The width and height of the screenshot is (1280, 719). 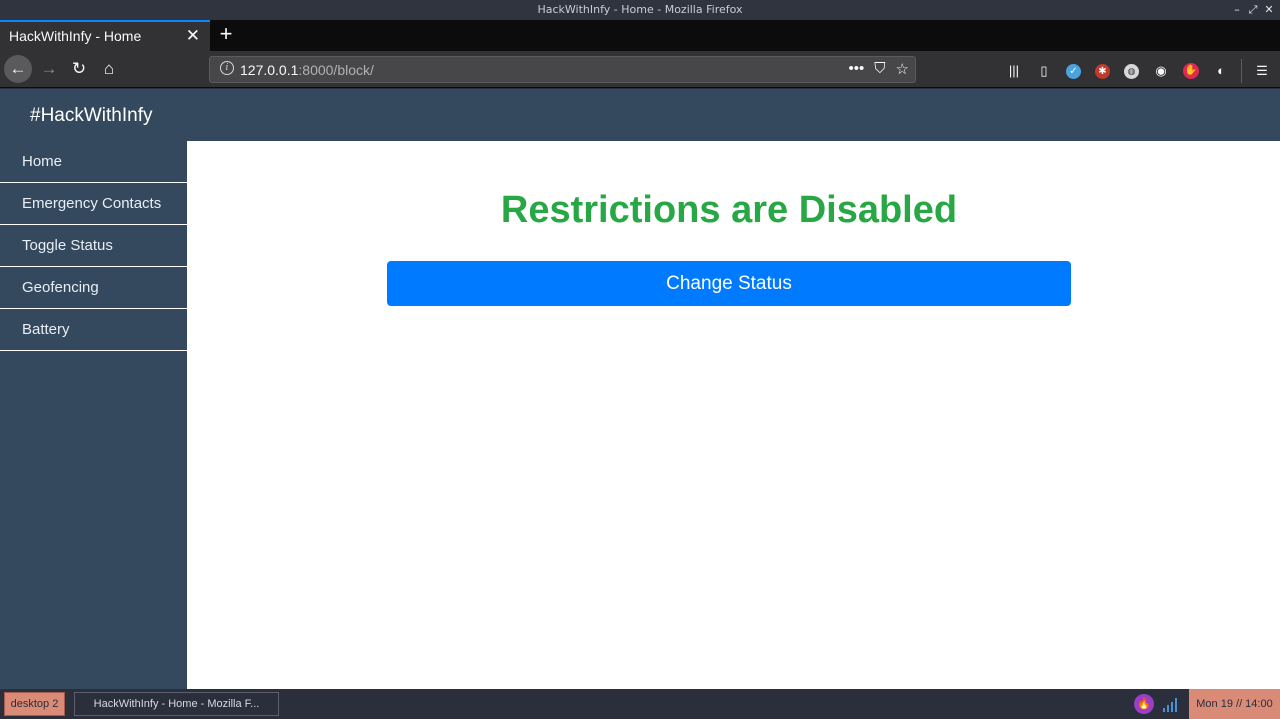 I want to click on extension-dark-icon: ◐, so click(x=1221, y=71).